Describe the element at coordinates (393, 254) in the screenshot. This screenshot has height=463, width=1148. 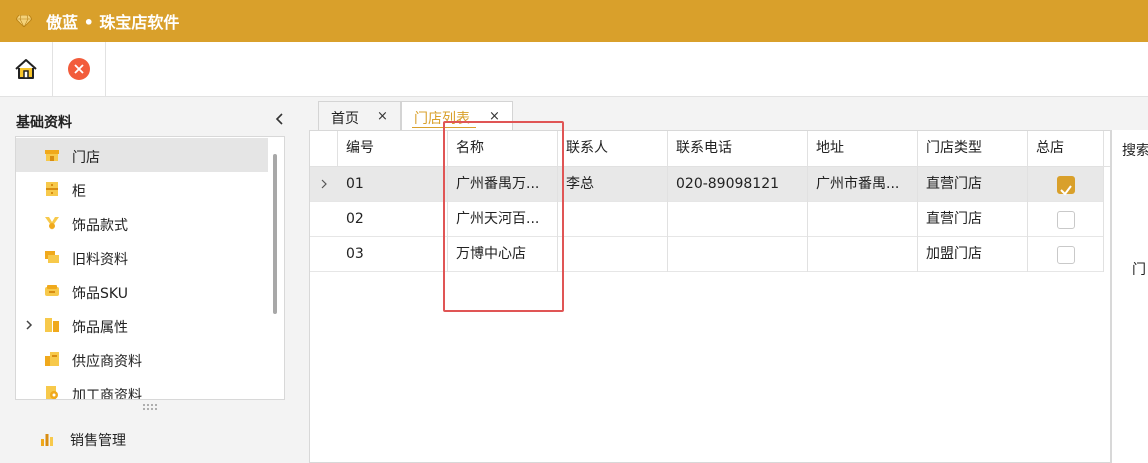
I see `cell-id: 03` at that location.